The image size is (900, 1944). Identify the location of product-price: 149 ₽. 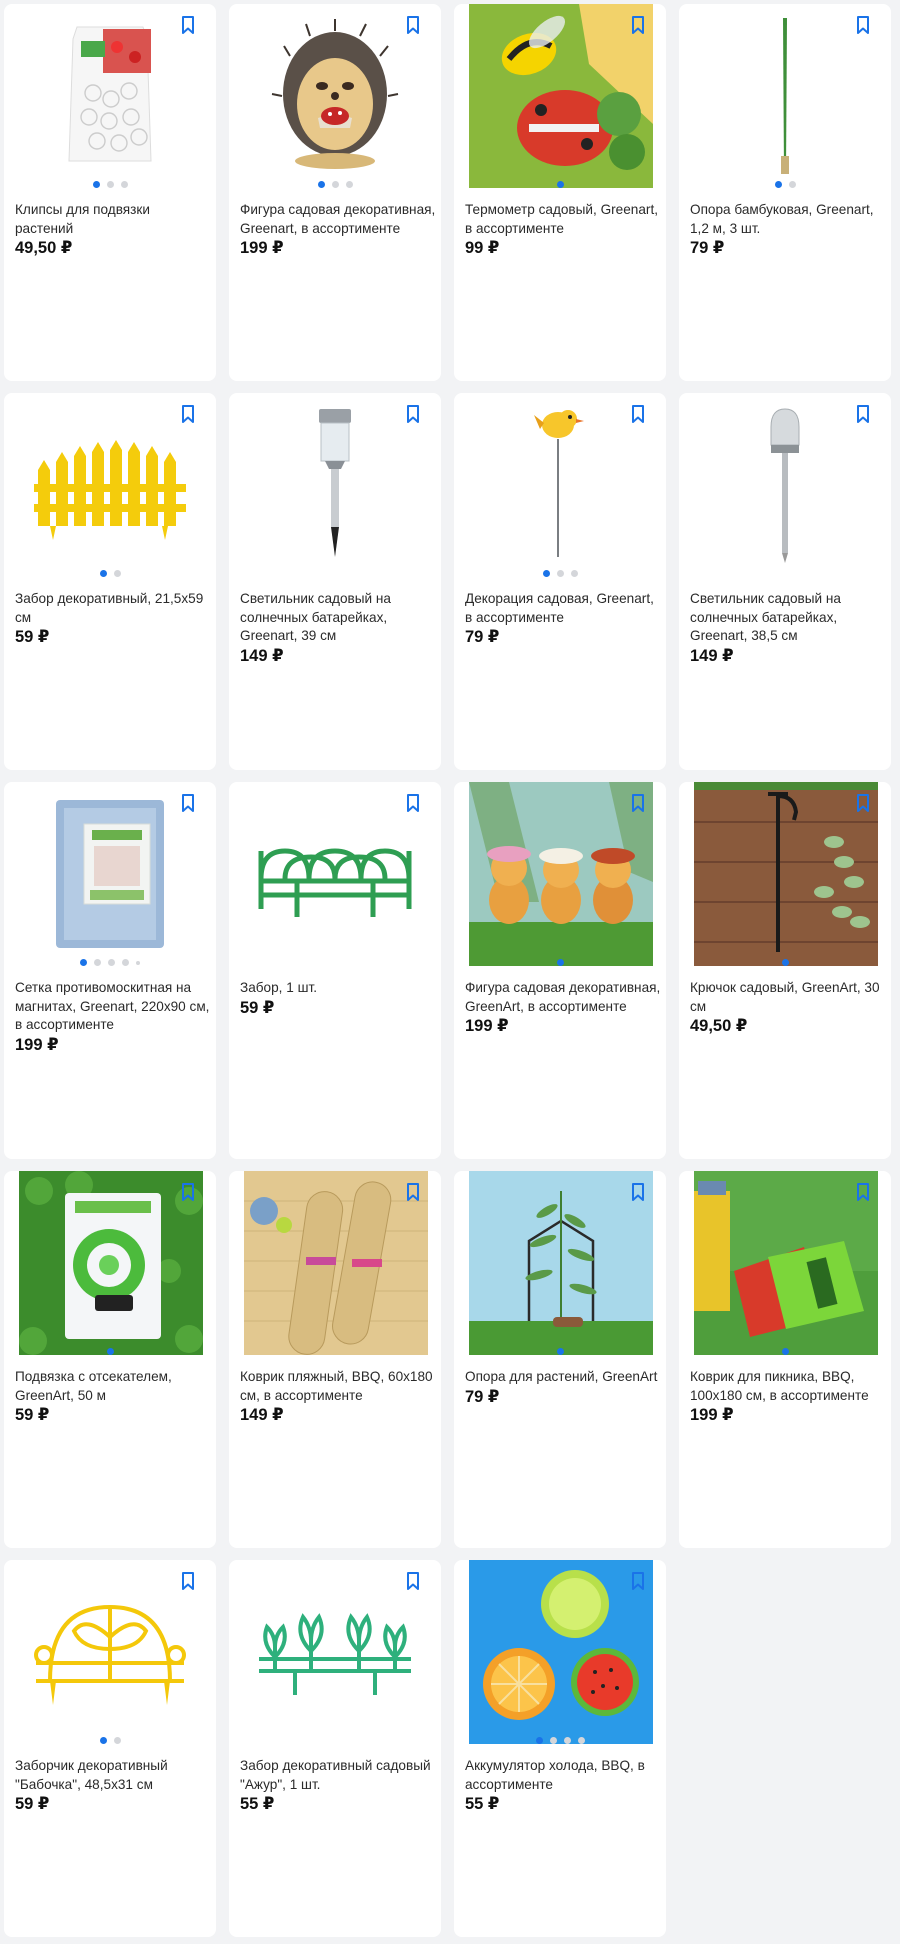
(262, 655).